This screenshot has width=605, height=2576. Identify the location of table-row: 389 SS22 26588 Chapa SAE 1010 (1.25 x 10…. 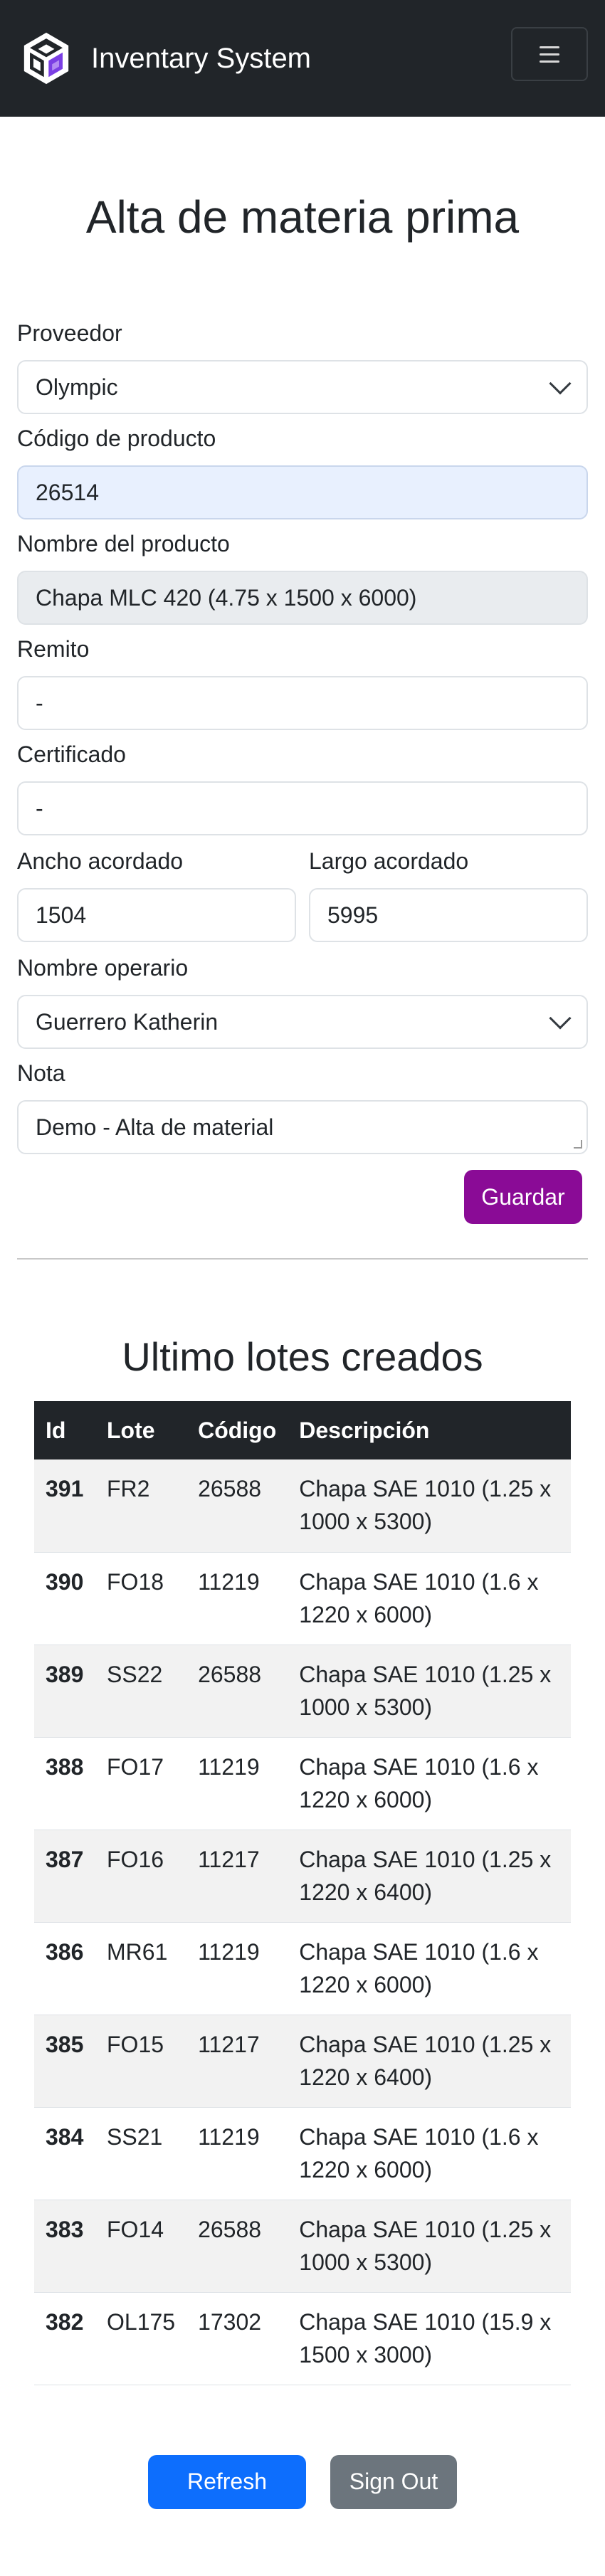
(302, 1692).